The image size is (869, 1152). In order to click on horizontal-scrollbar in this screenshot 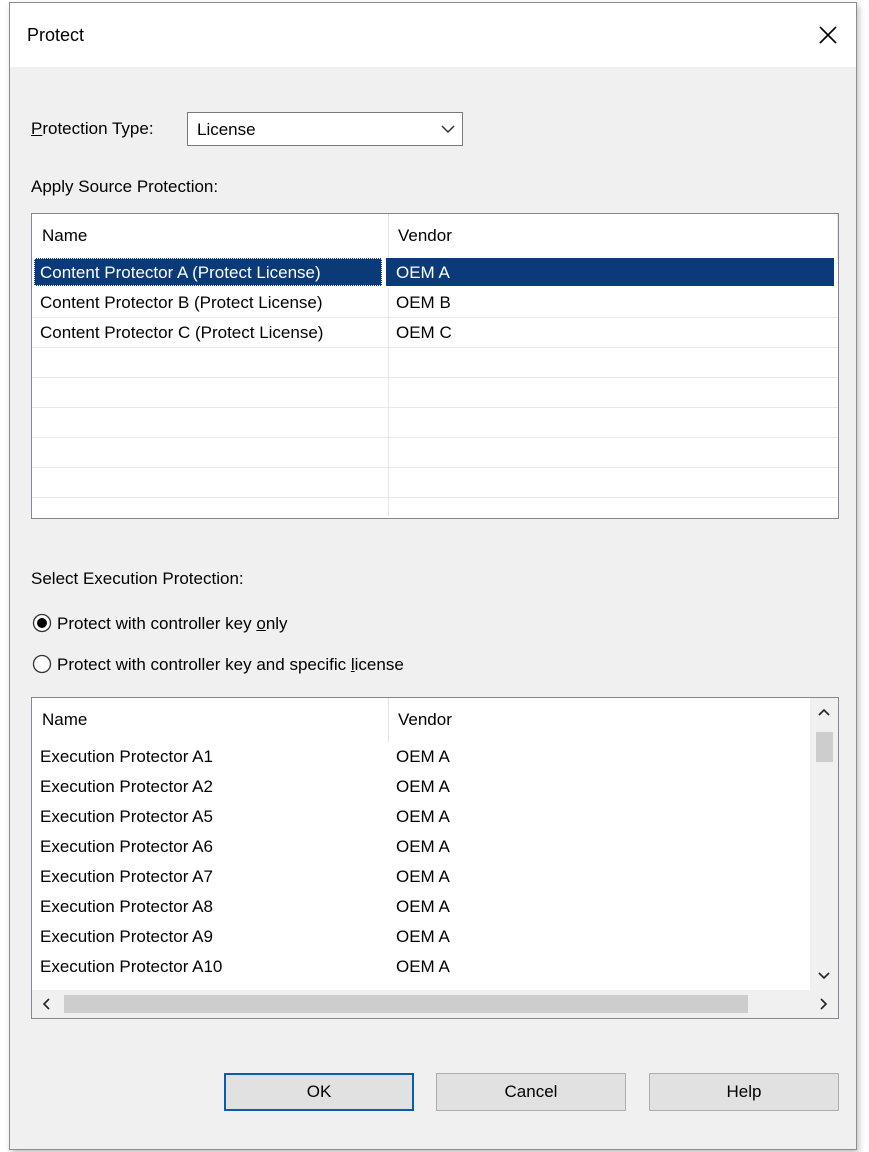, I will do `click(435, 1004)`.